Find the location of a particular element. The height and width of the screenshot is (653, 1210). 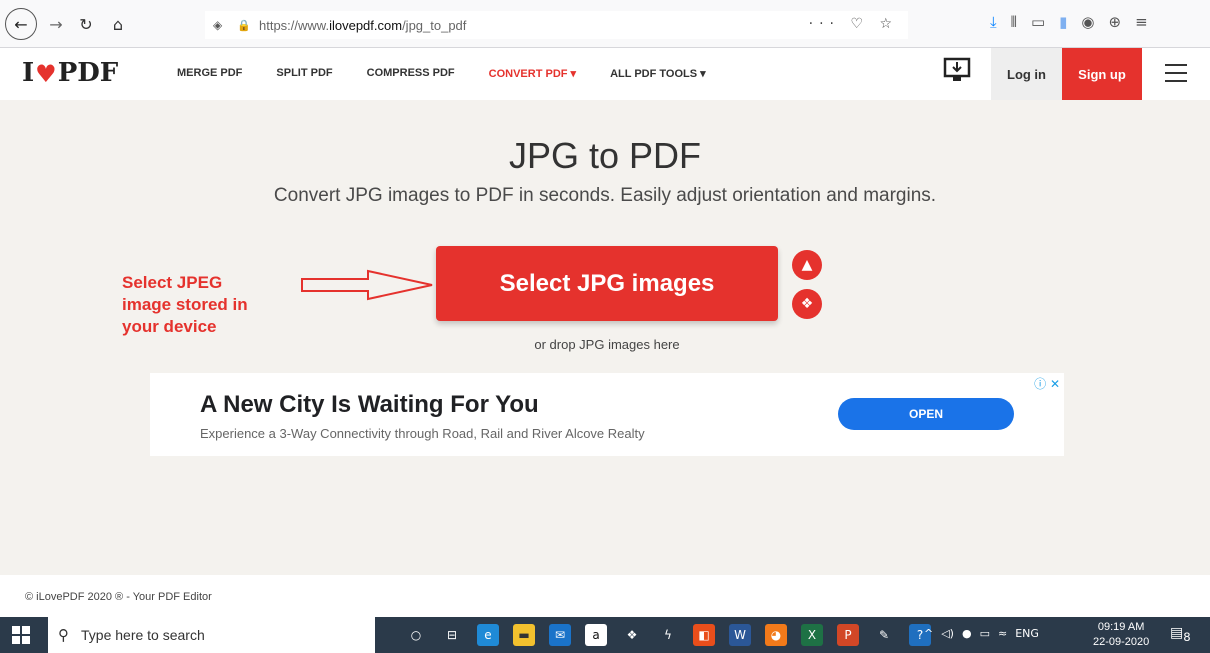

globe-icon: ⊕ is located at coordinates (1115, 22).